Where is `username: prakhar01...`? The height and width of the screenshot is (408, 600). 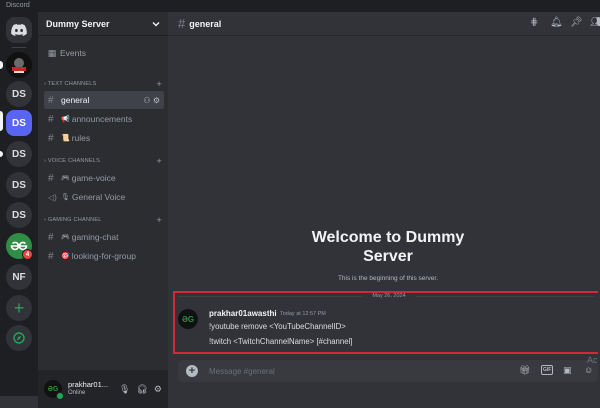 username: prakhar01... is located at coordinates (88, 384).